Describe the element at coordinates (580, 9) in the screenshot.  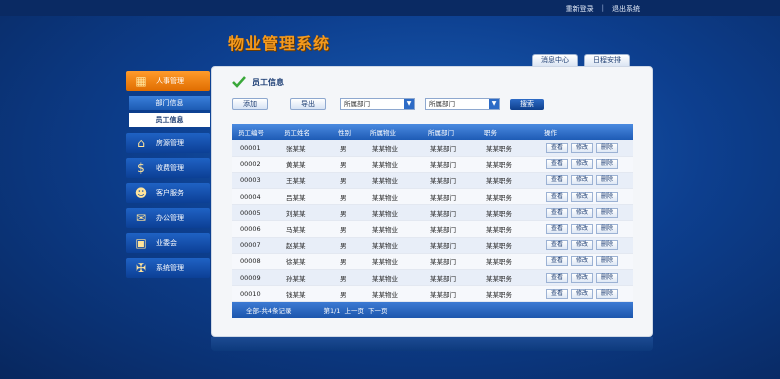
I see `relogin-link: 重新登录` at that location.